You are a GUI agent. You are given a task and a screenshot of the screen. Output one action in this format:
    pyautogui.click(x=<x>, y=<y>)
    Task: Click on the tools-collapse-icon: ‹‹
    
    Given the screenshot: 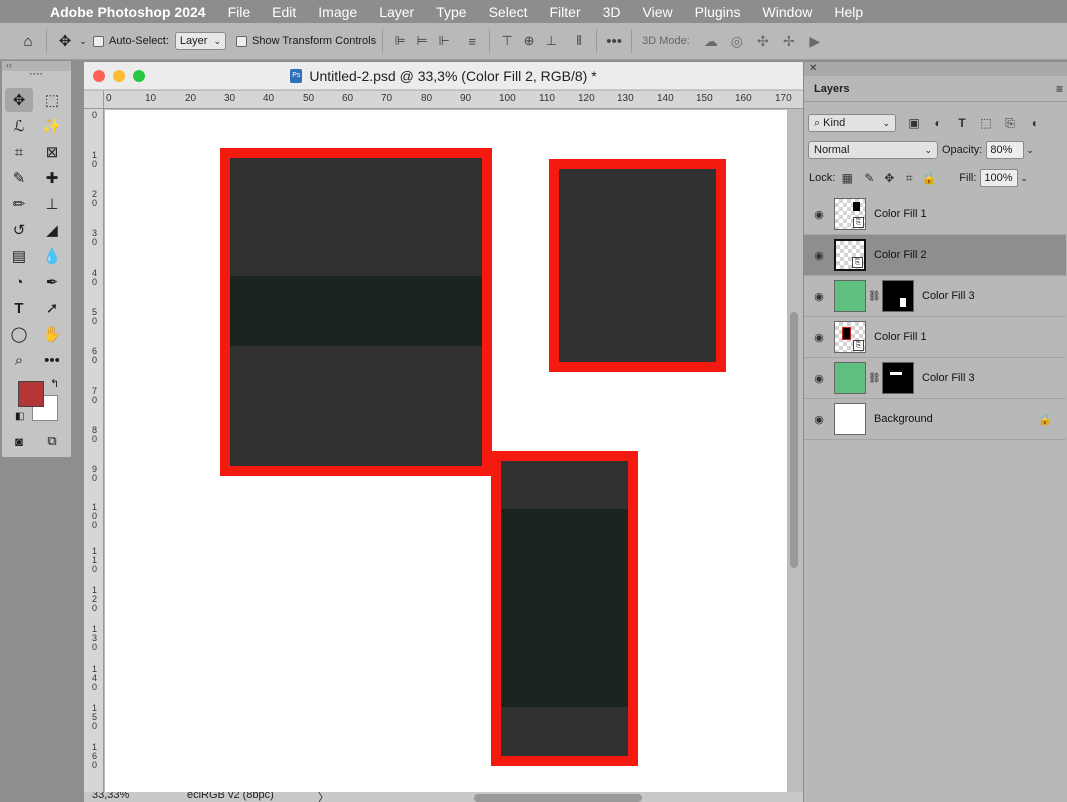 What is the action you would take?
    pyautogui.click(x=36, y=66)
    